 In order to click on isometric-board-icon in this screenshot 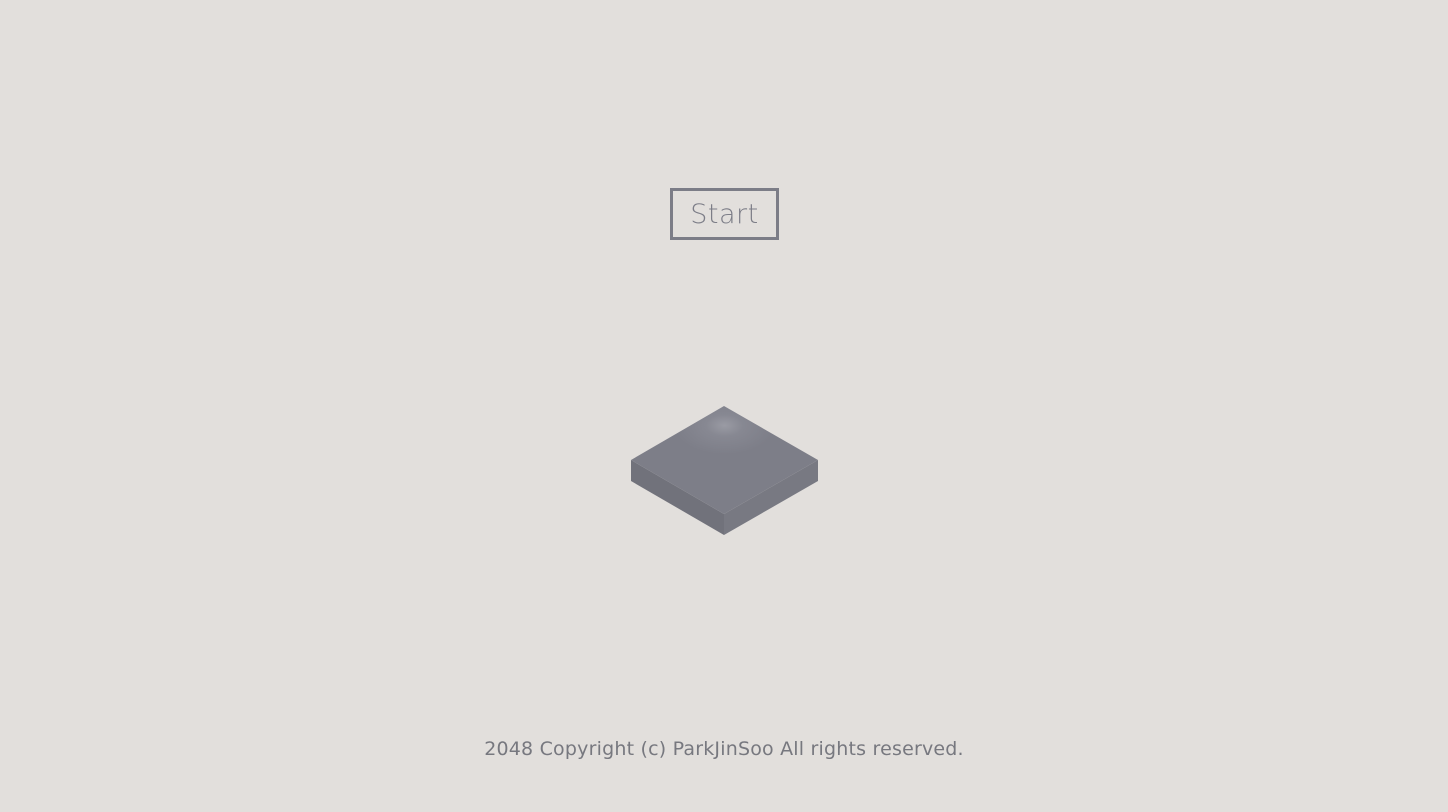, I will do `click(724, 470)`.